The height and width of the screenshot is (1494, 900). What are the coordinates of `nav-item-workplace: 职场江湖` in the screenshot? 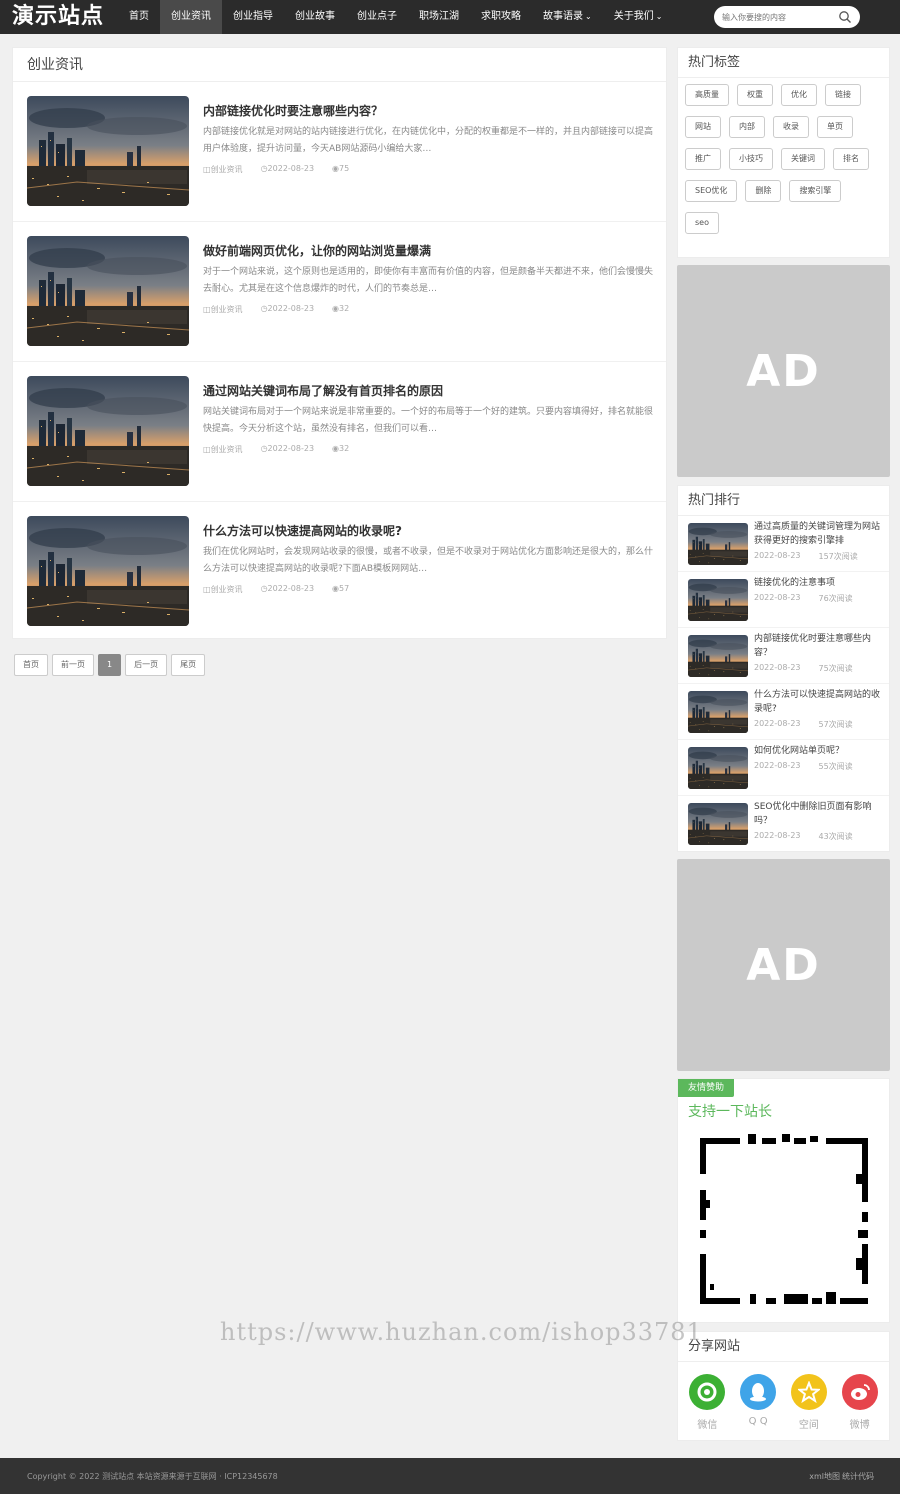 It's located at (439, 17).